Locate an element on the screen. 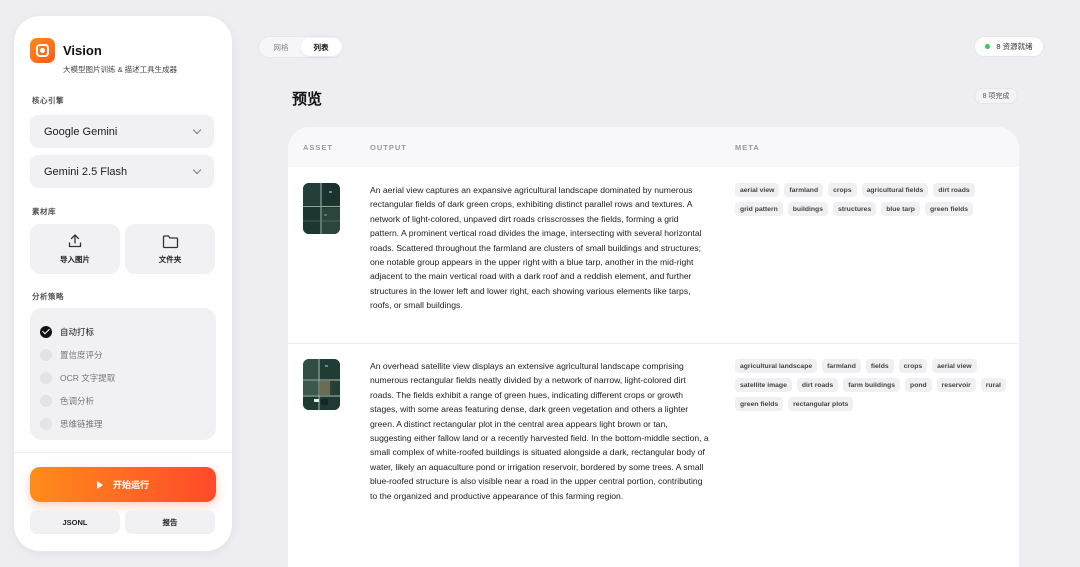 This screenshot has width=1080, height=567. page-title: 预览 is located at coordinates (307, 99).